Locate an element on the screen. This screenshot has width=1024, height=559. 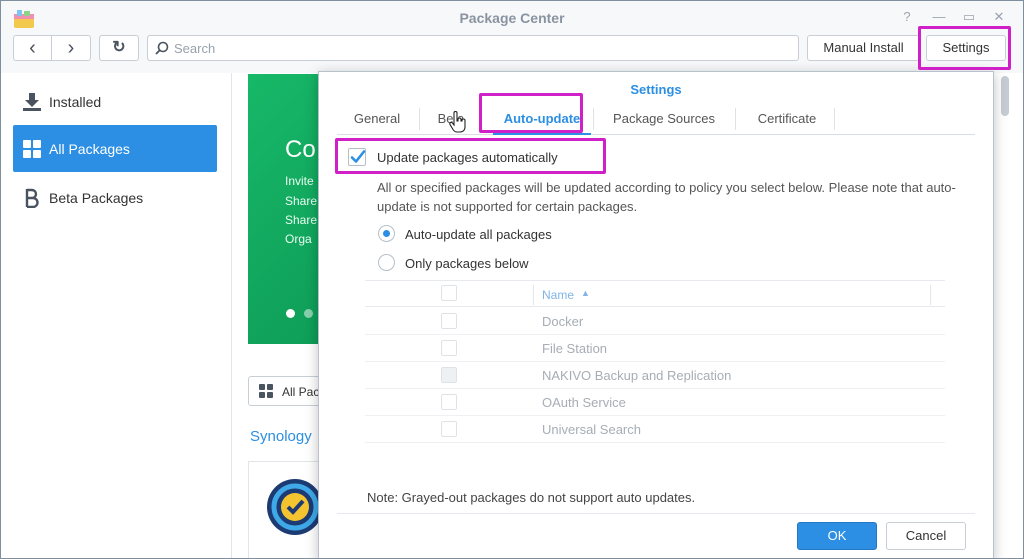
settings-button: Settings is located at coordinates (966, 48).